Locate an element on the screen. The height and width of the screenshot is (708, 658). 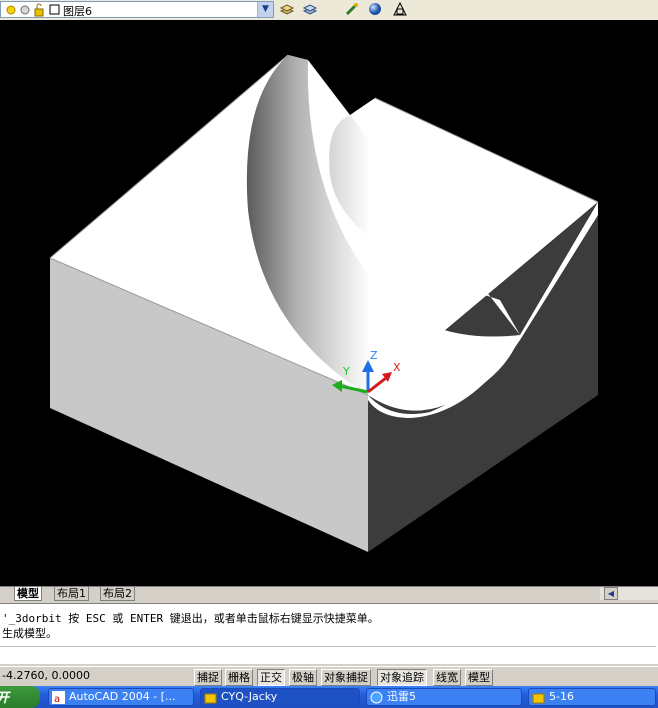
layer-previous-icon is located at coordinates (310, 9).